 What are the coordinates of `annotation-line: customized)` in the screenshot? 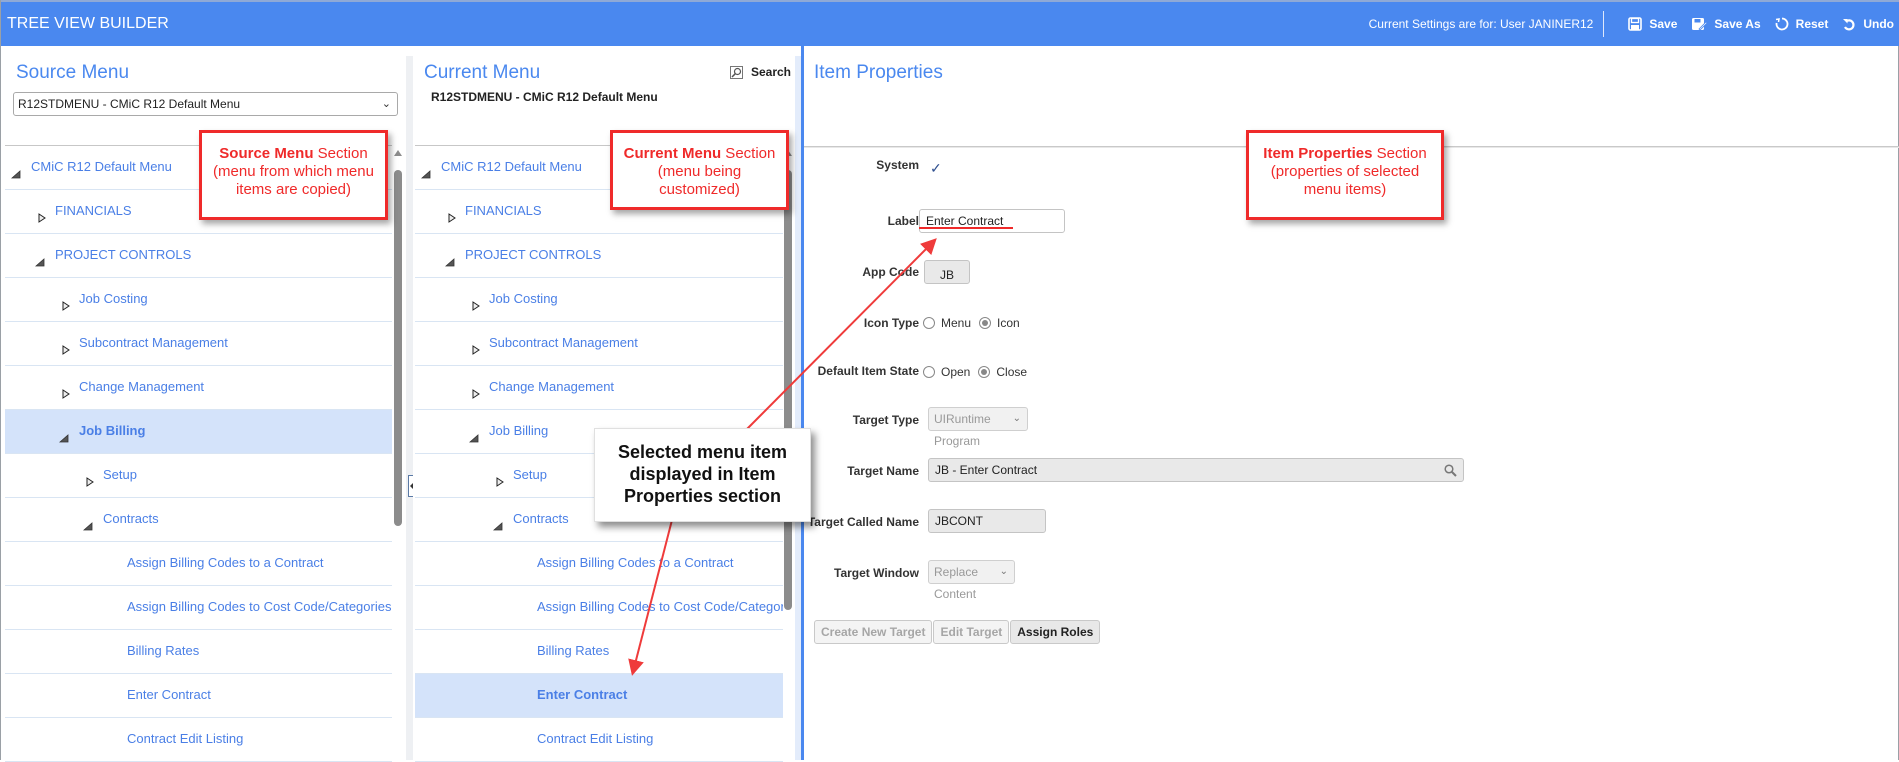 It's located at (699, 189).